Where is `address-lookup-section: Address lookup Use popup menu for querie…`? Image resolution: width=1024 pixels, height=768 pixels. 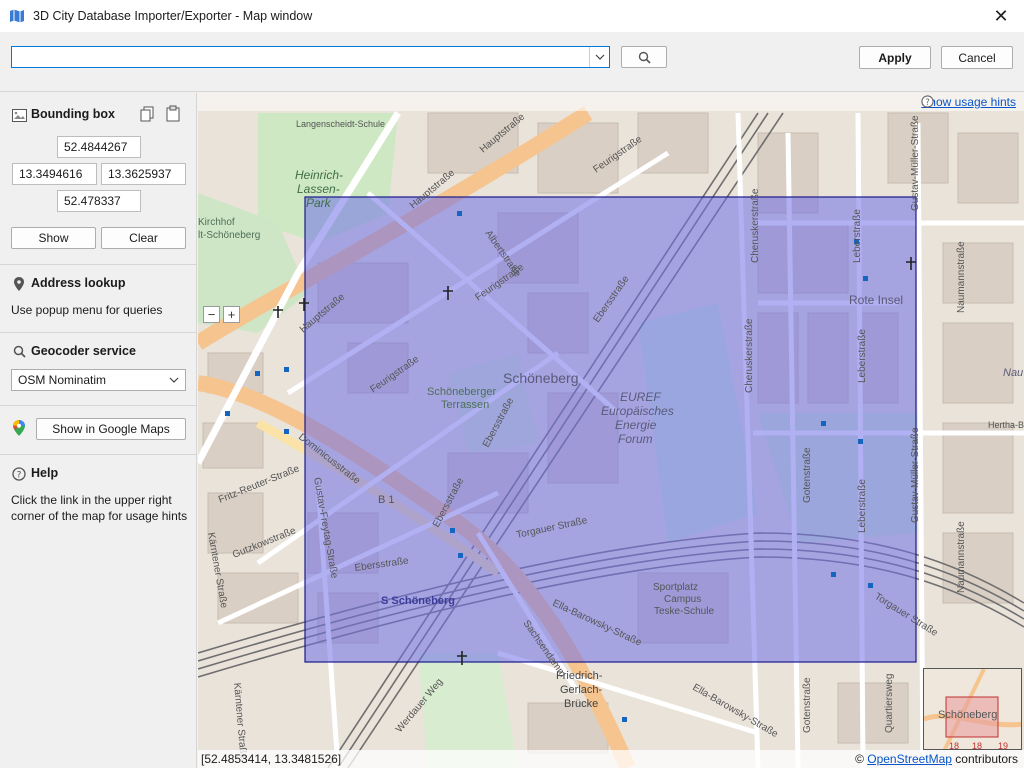 address-lookup-section: Address lookup Use popup menu for querie… is located at coordinates (98, 298).